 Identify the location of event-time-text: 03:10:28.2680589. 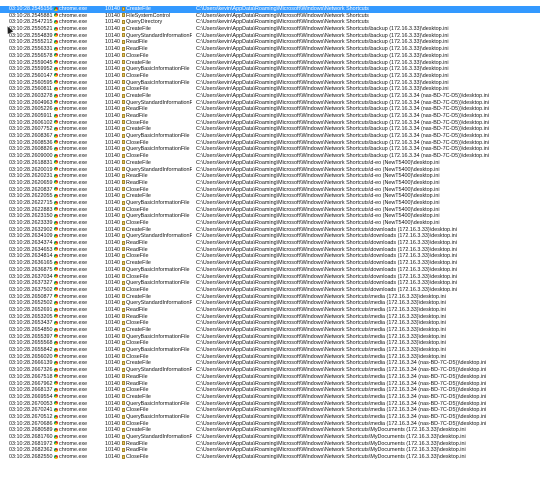
(31, 430).